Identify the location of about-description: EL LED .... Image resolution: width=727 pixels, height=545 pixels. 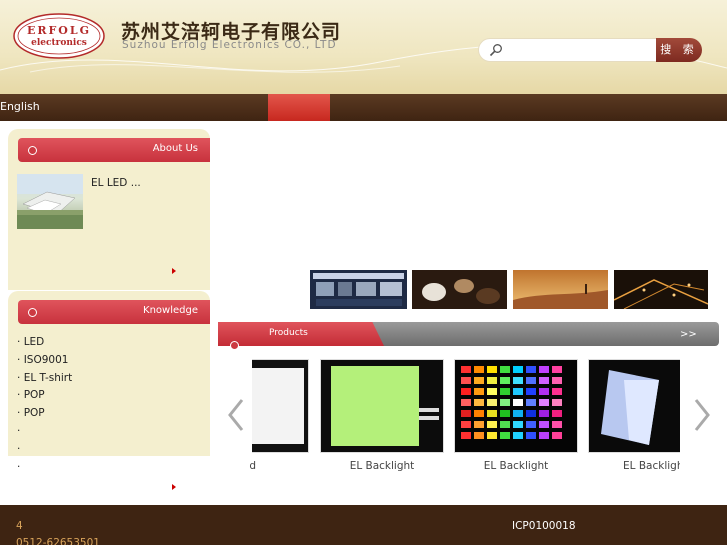
(110, 184).